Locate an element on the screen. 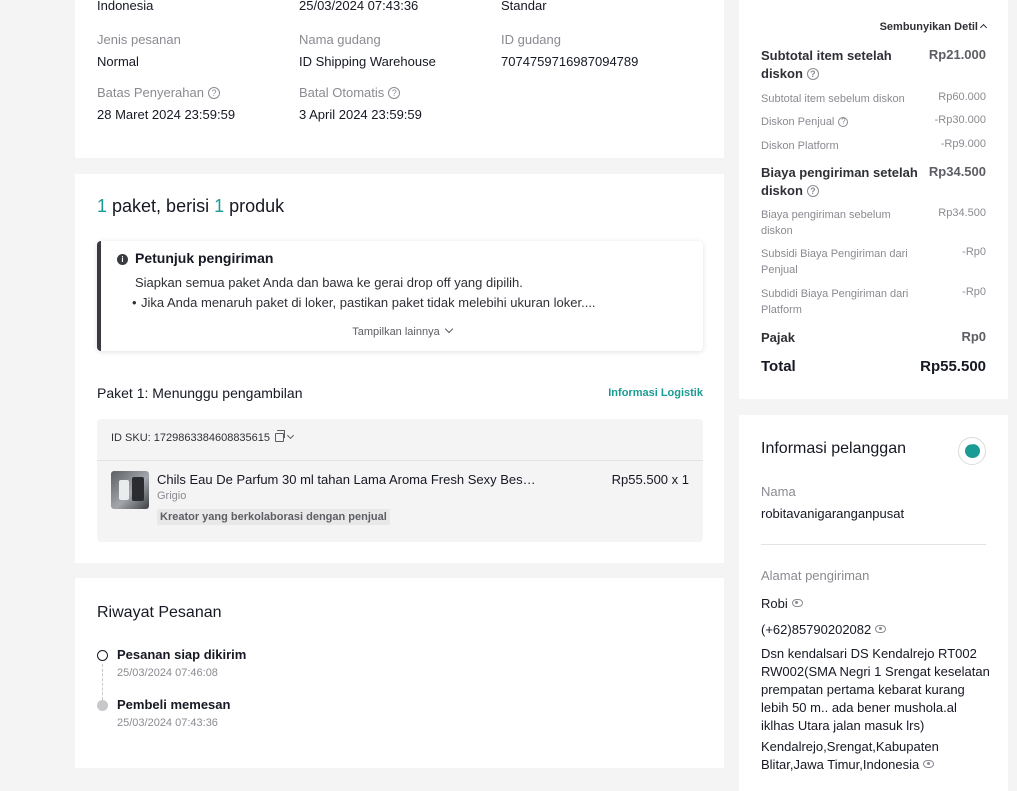 The image size is (1017, 791). logistics-info-link: Informasi Logistik is located at coordinates (655, 393).